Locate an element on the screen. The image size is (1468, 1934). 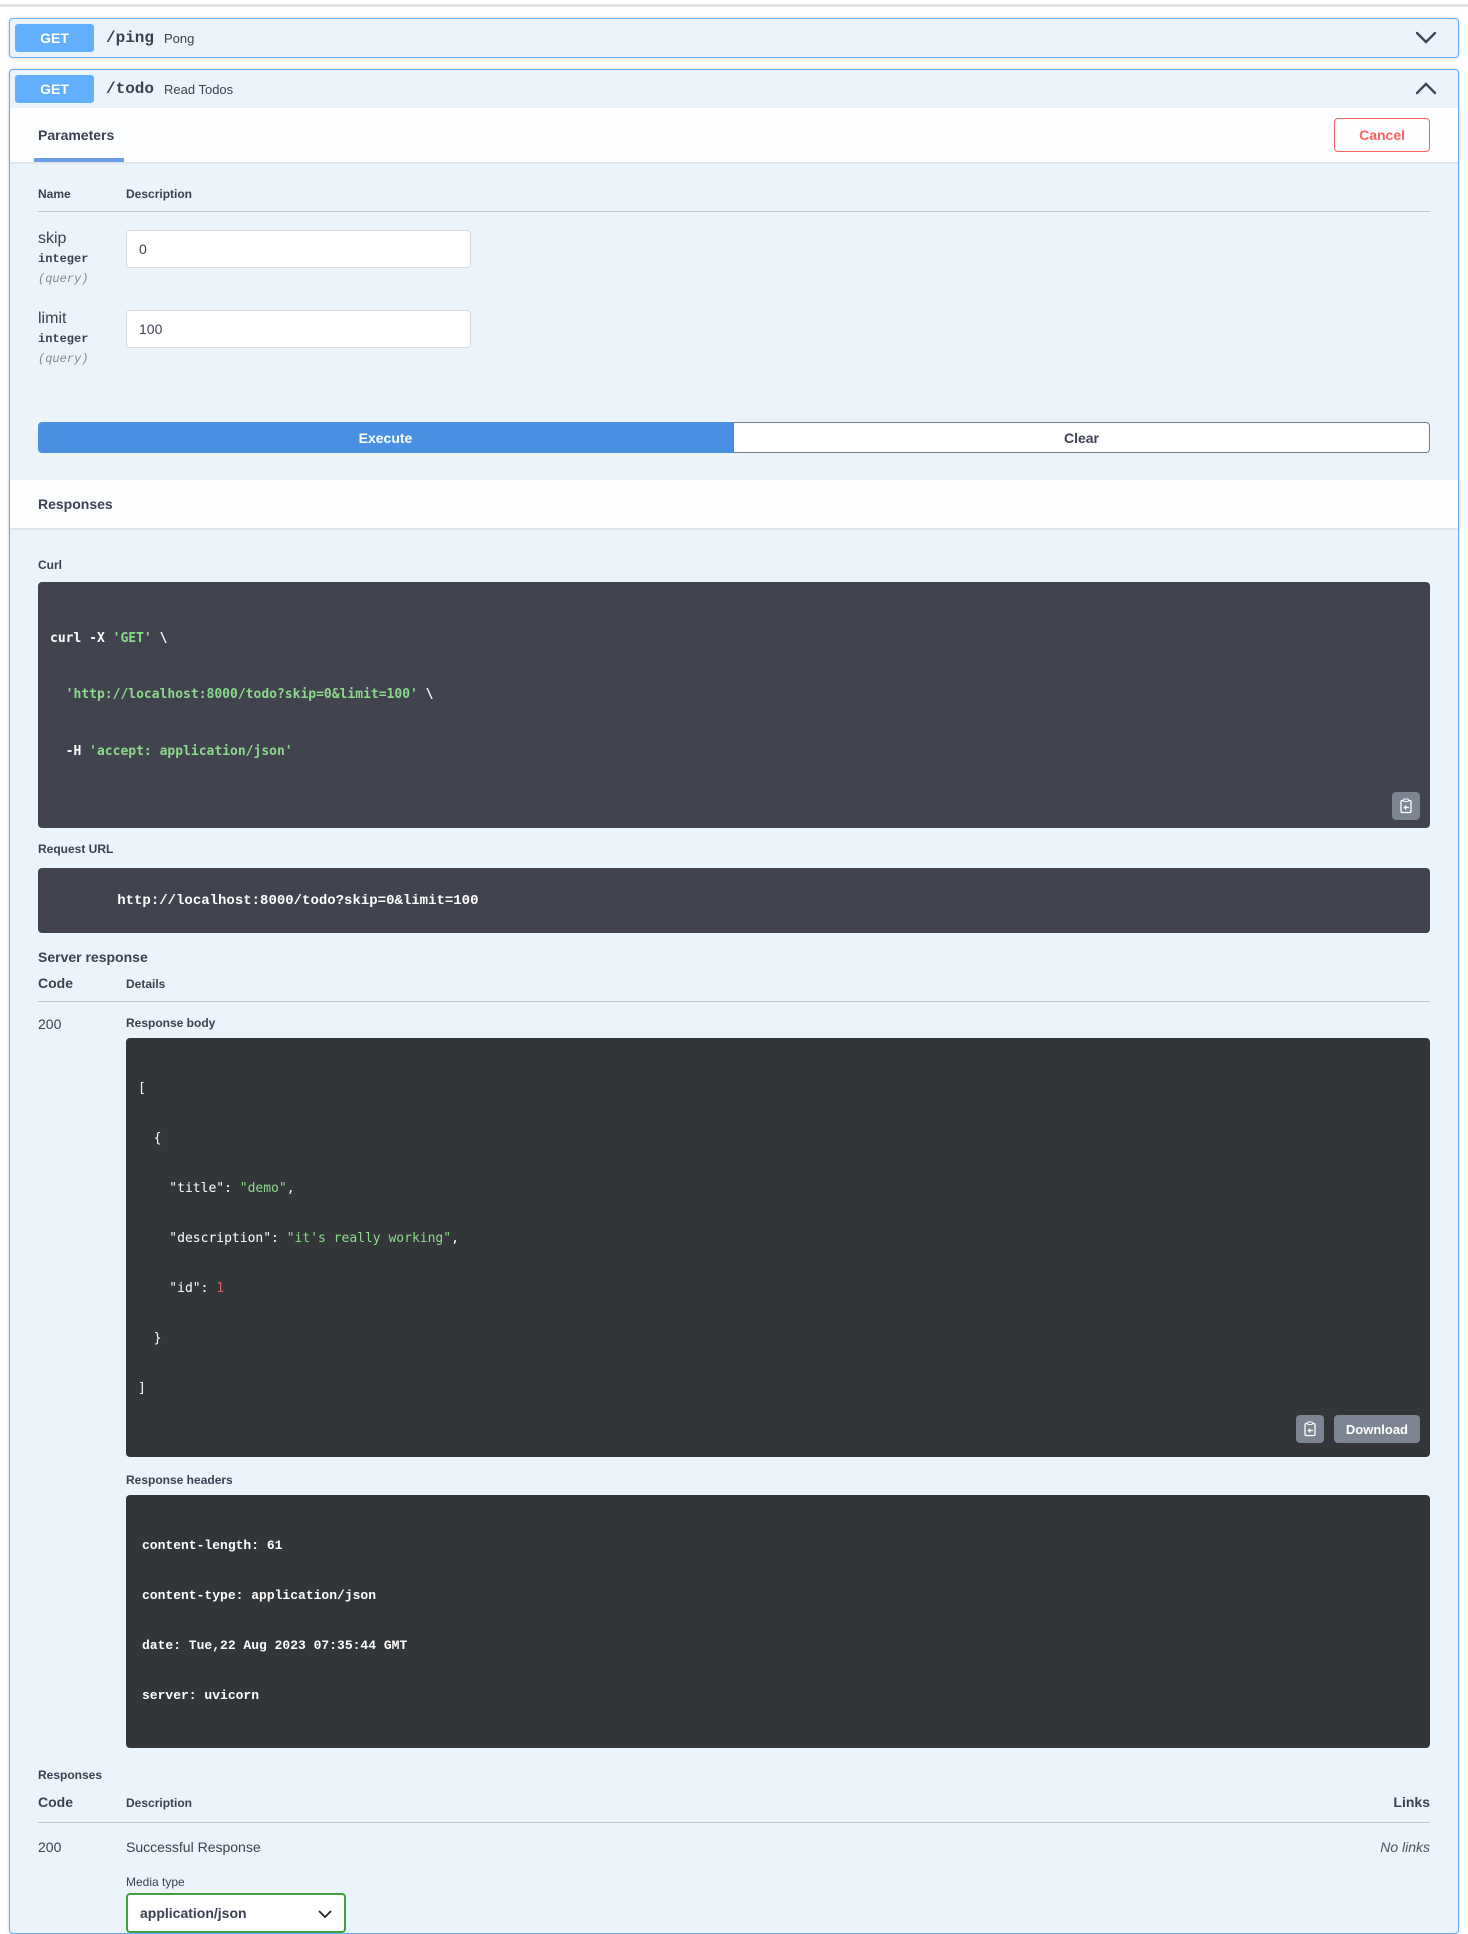
server-response-title: Server response is located at coordinates (93, 957).